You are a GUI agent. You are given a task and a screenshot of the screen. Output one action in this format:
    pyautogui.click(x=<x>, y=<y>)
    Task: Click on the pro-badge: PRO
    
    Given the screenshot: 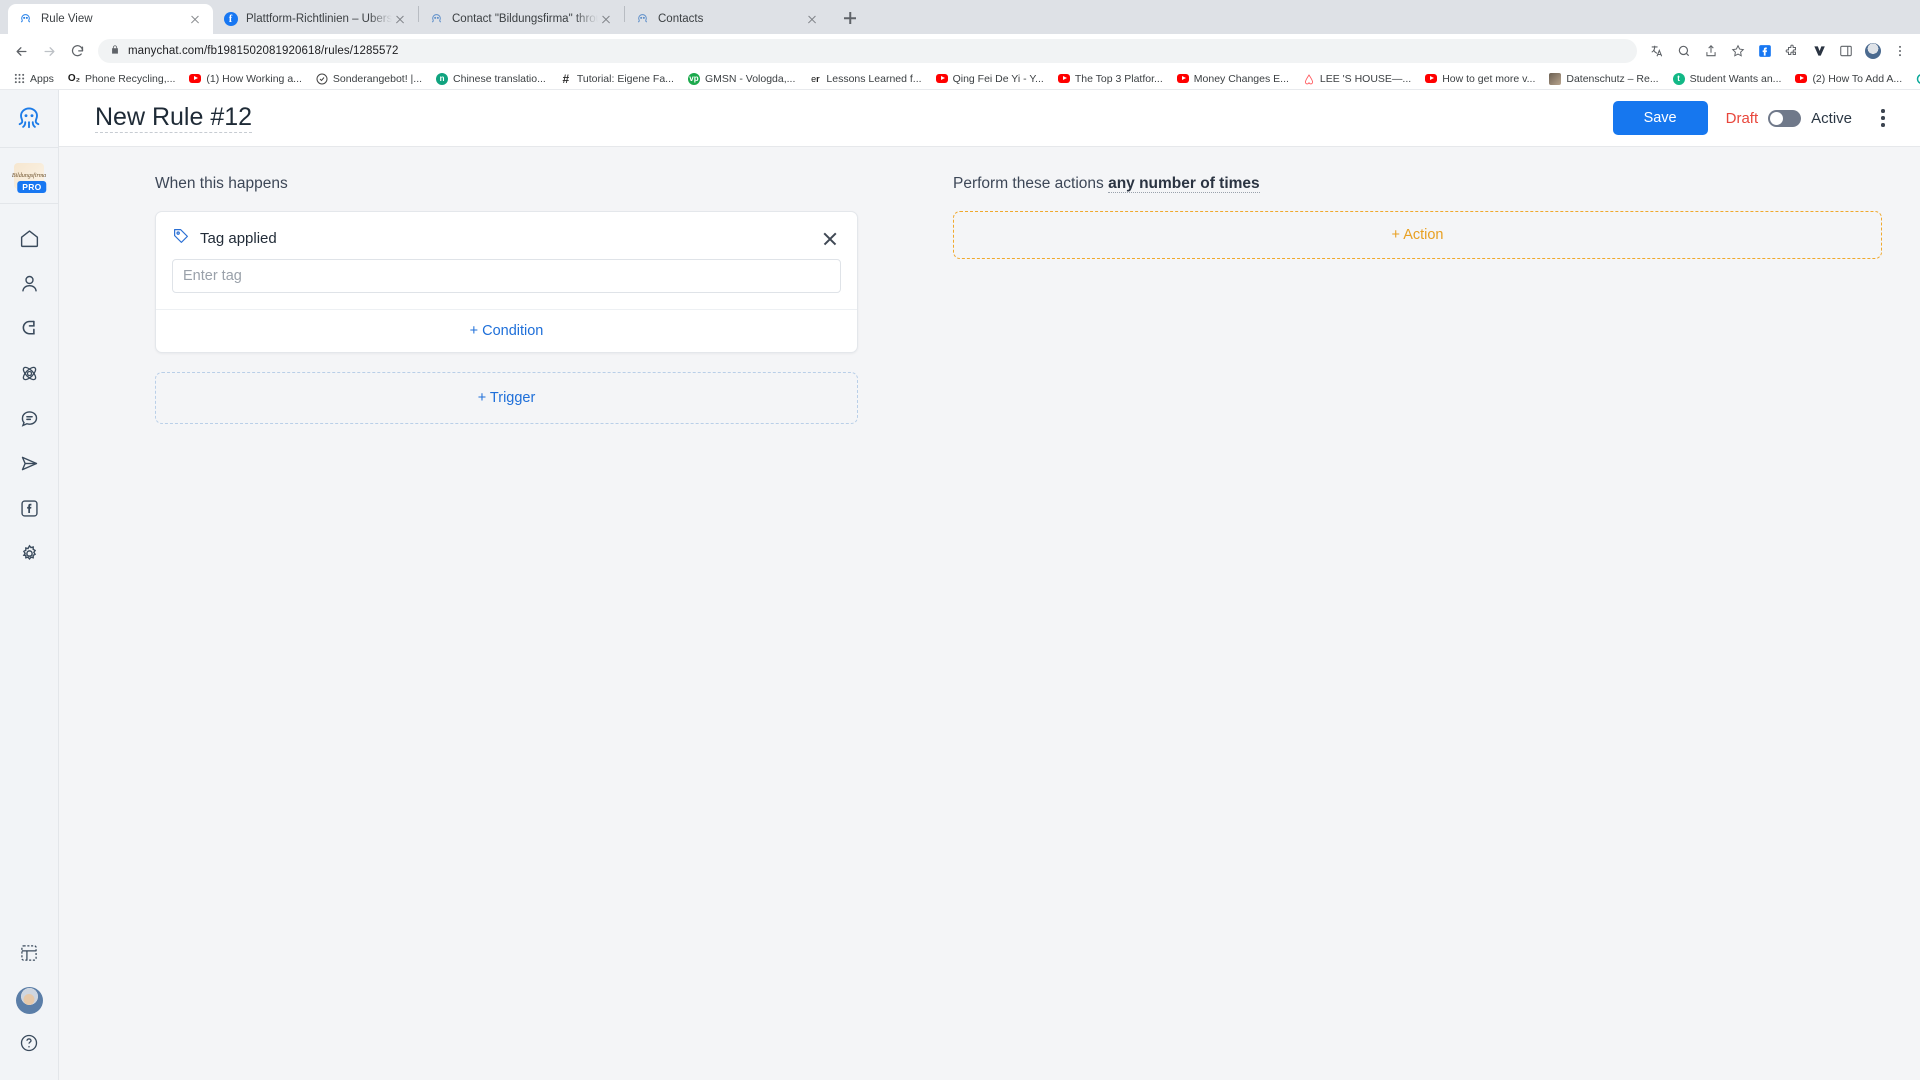 What is the action you would take?
    pyautogui.click(x=32, y=187)
    